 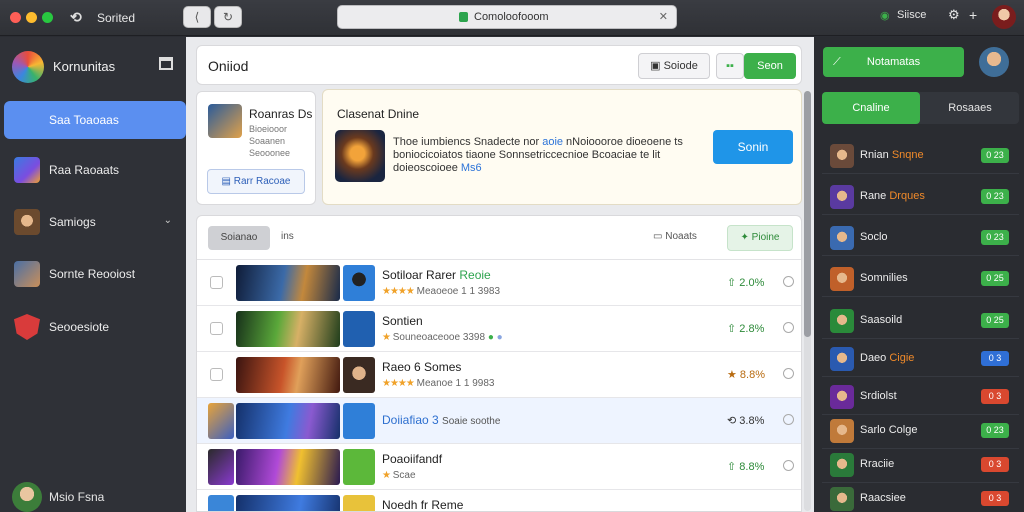 I want to click on tab-other: Rosaaes, so click(x=970, y=108).